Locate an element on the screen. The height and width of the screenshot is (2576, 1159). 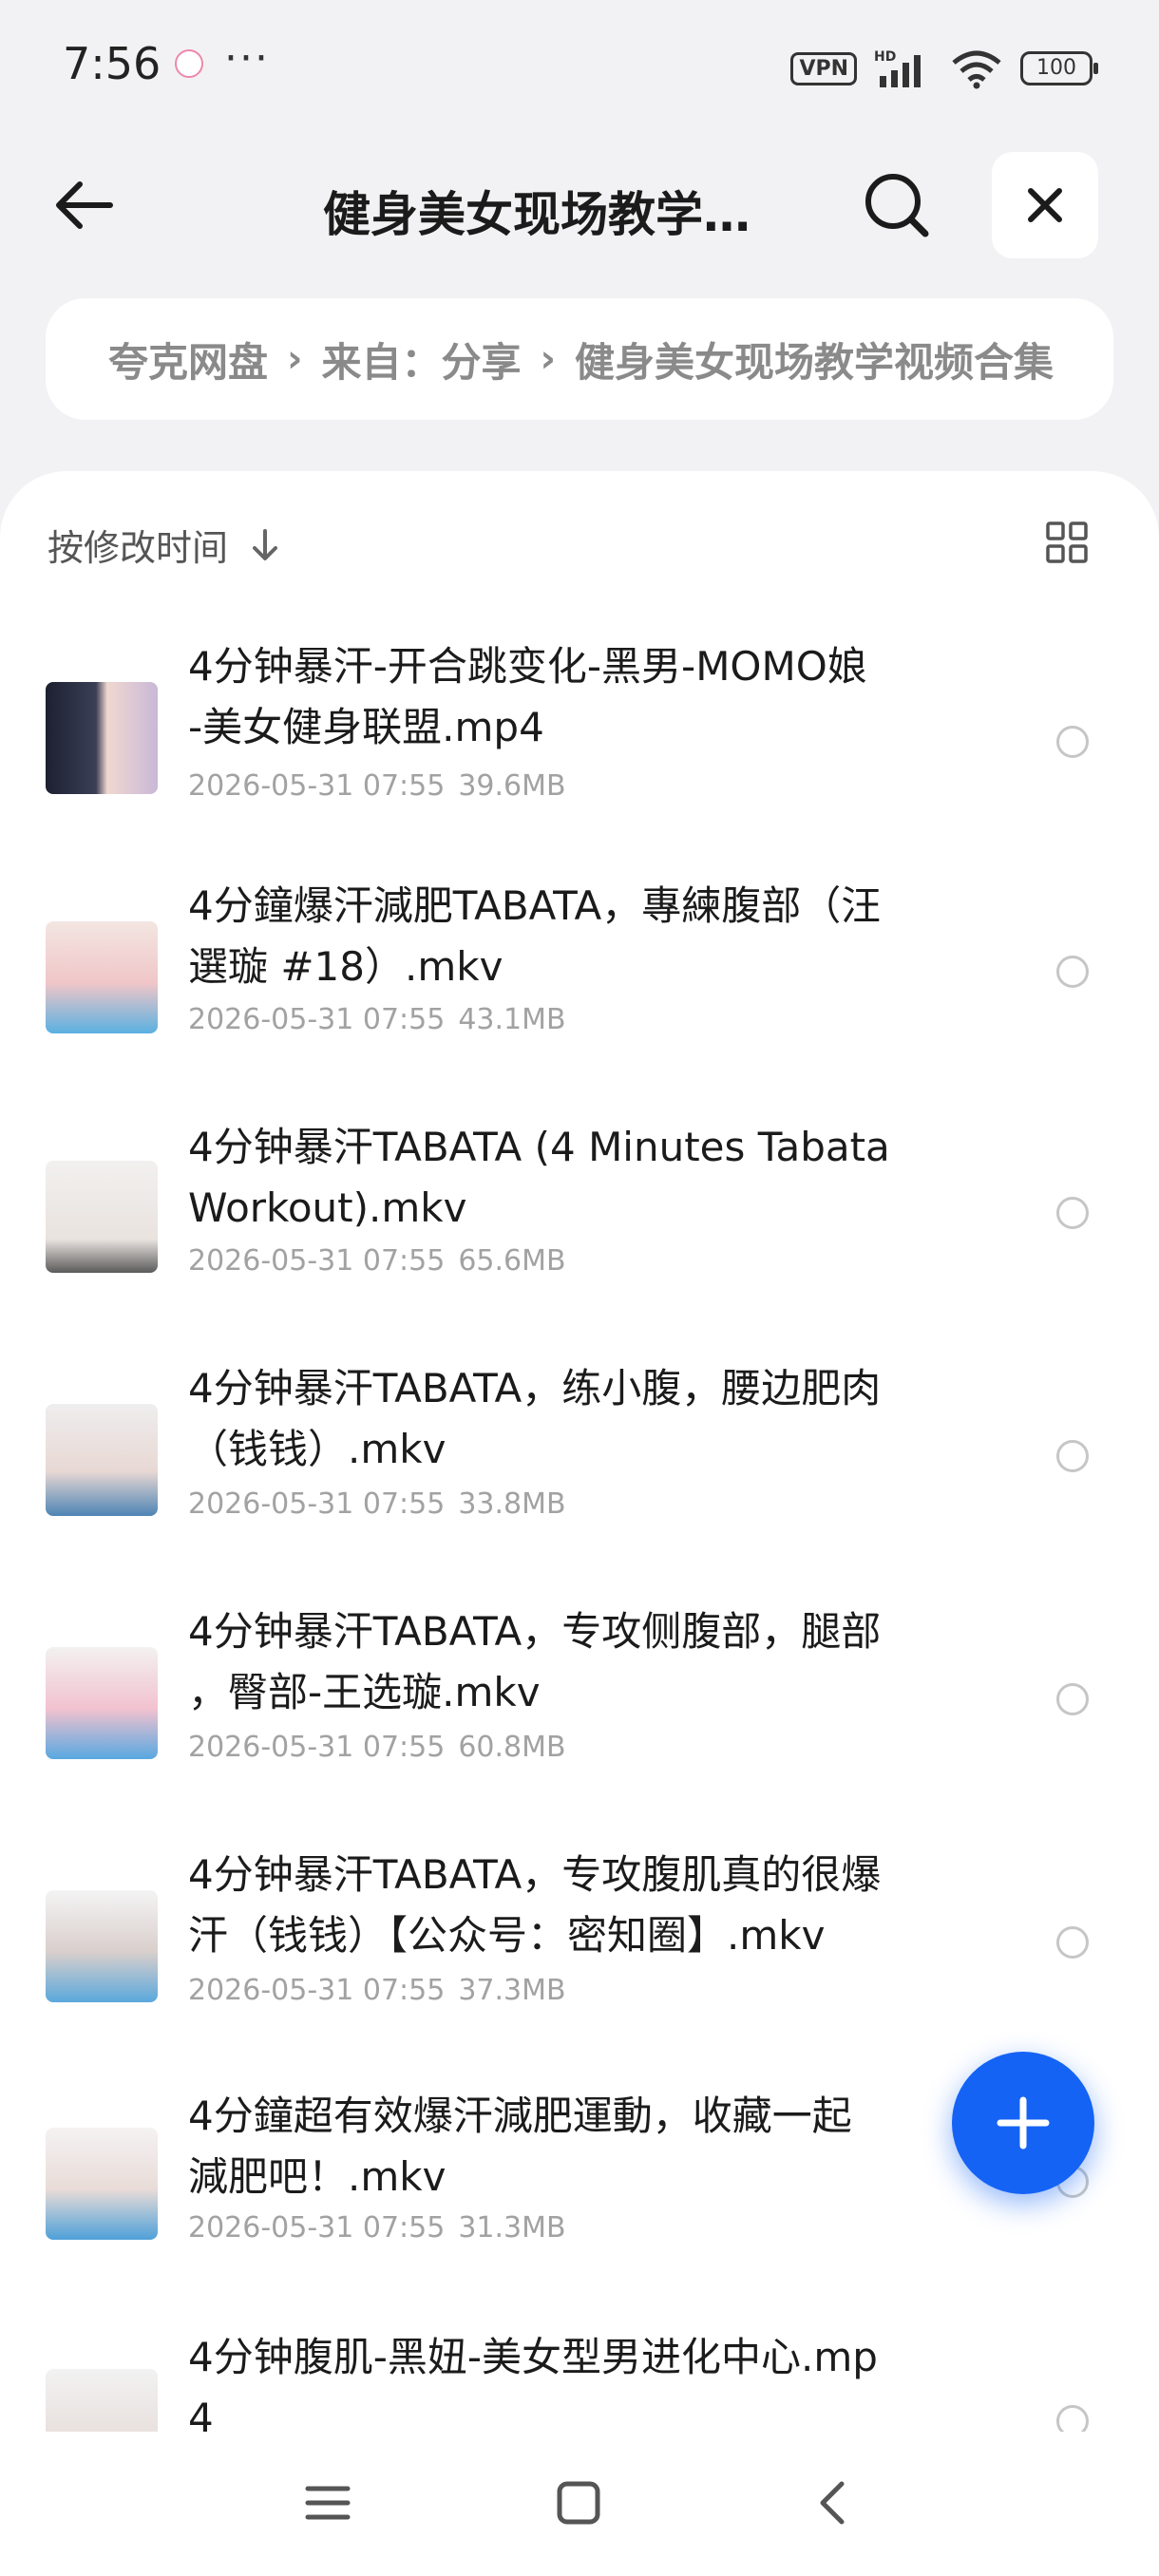
add-button is located at coordinates (1023, 2123).